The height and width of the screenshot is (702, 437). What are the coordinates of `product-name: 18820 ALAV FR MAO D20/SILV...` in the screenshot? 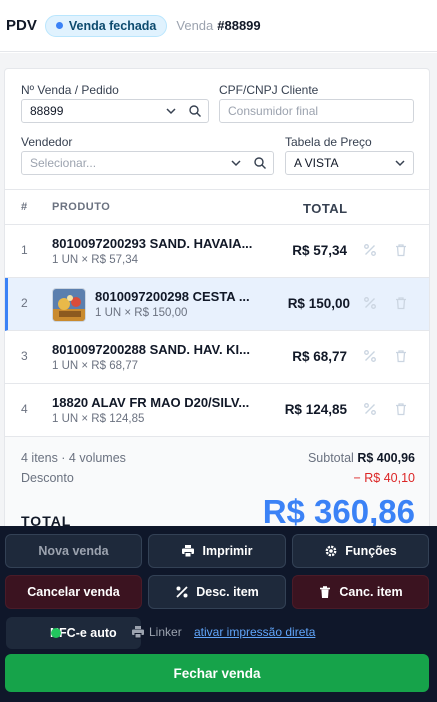 It's located at (151, 402).